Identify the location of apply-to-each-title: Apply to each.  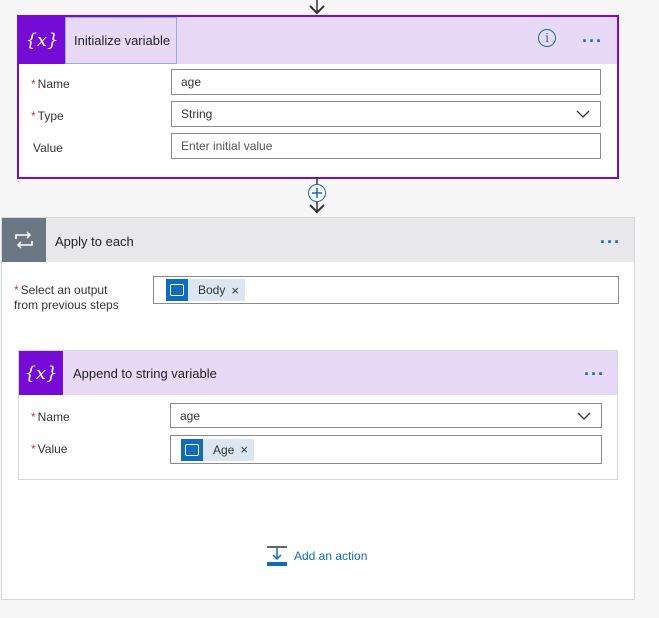
(94, 241).